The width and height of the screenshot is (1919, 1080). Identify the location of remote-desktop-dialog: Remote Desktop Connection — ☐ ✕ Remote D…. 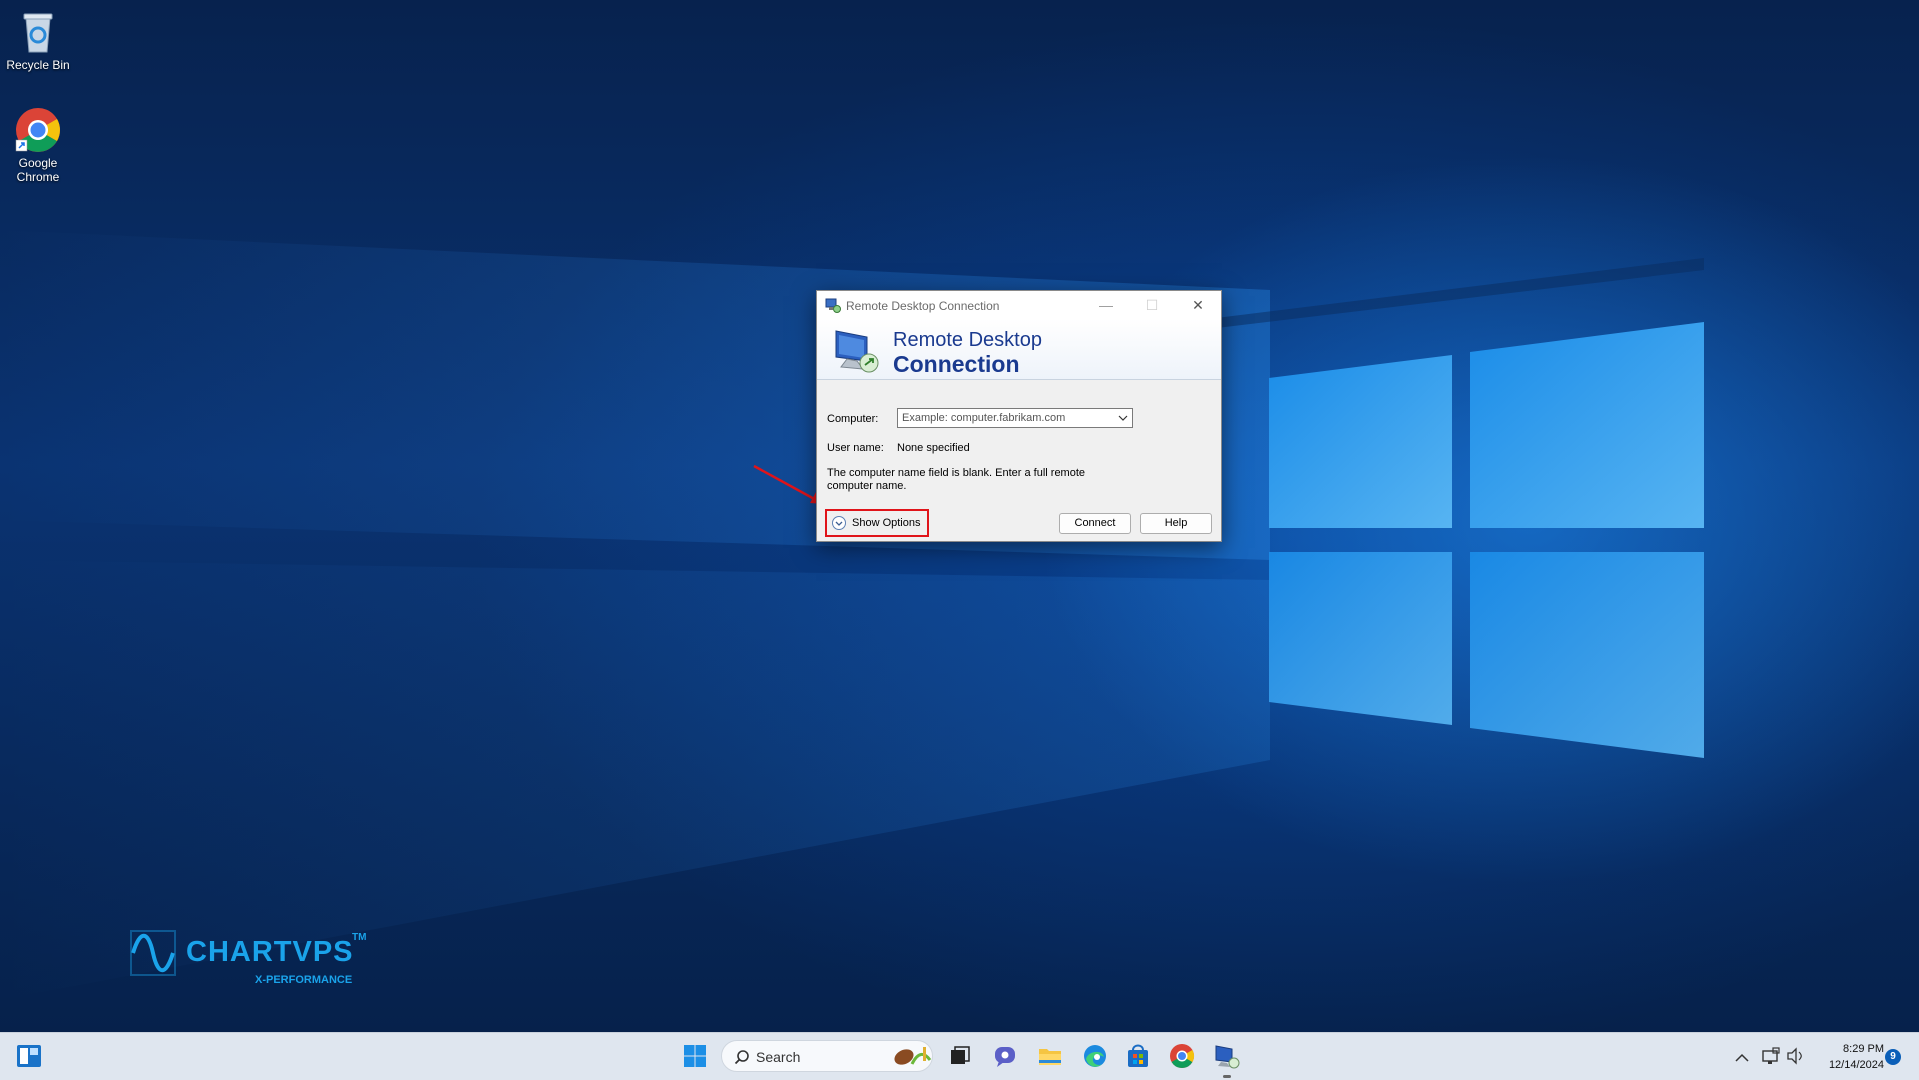
(1019, 416).